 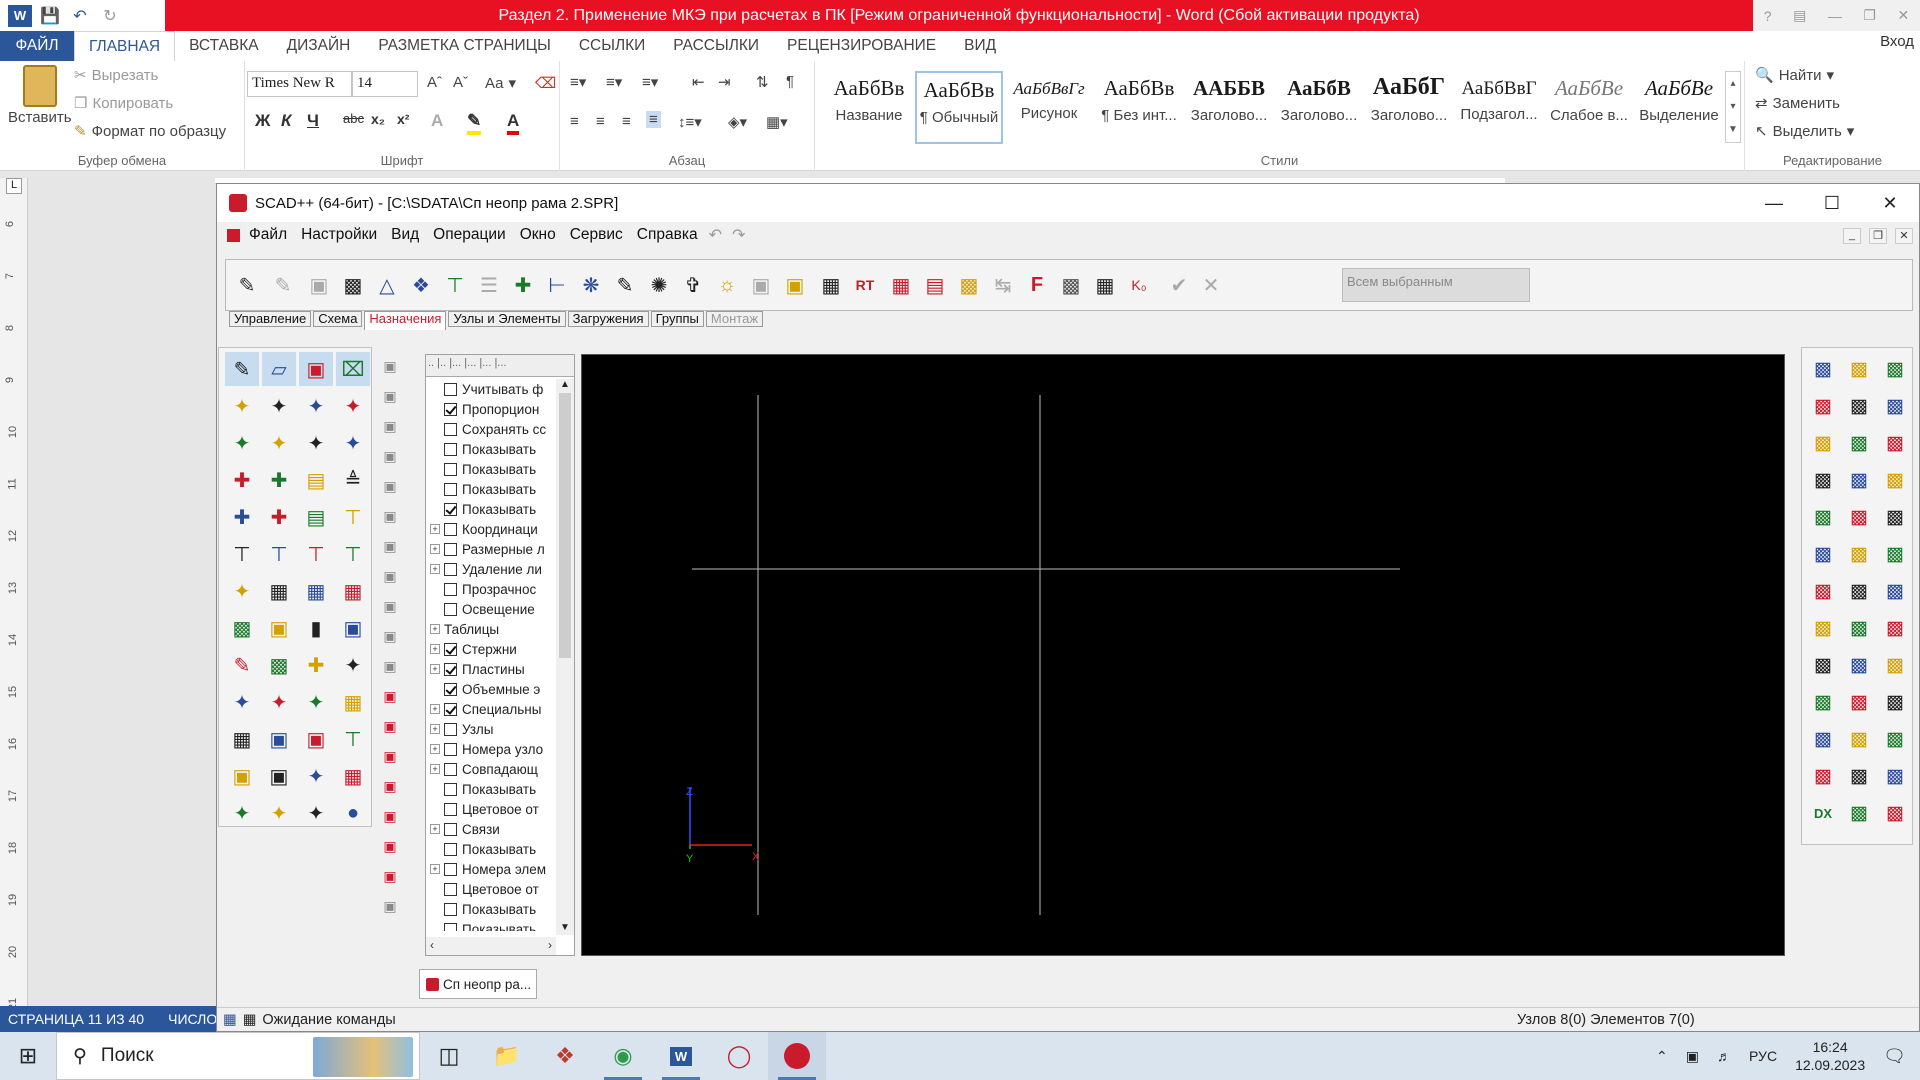 What do you see at coordinates (762, 82) in the screenshot?
I see `sort-icon: ⇅` at bounding box center [762, 82].